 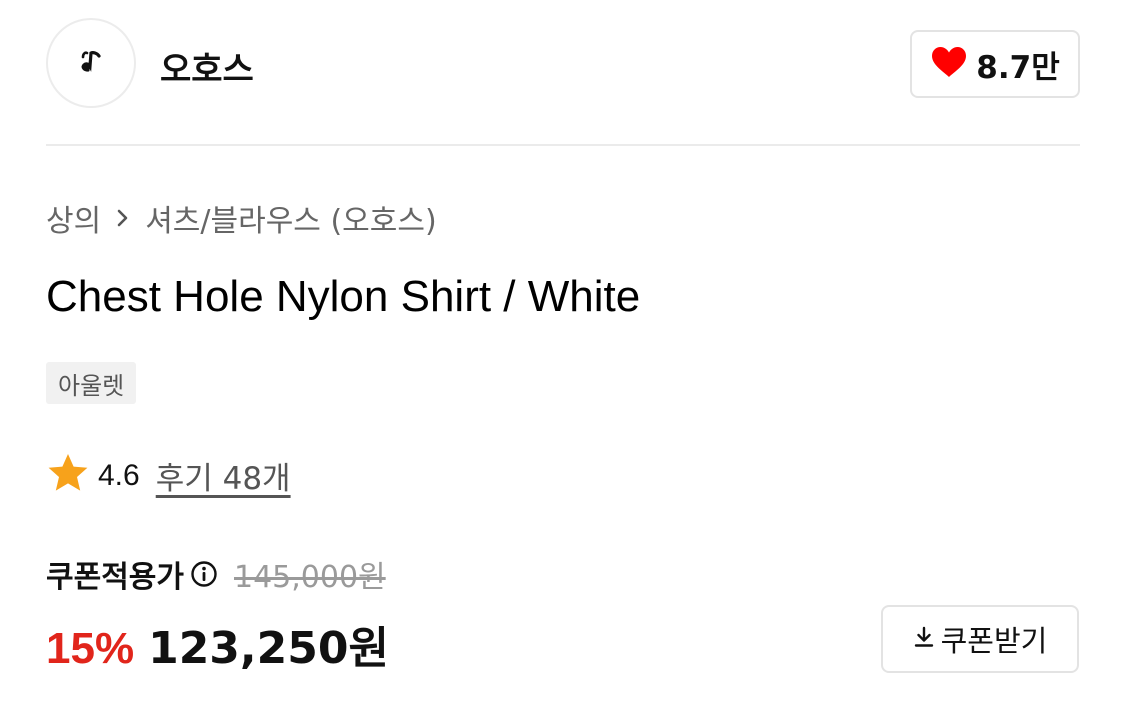 What do you see at coordinates (207, 66) in the screenshot?
I see `brand-name: 오호스` at bounding box center [207, 66].